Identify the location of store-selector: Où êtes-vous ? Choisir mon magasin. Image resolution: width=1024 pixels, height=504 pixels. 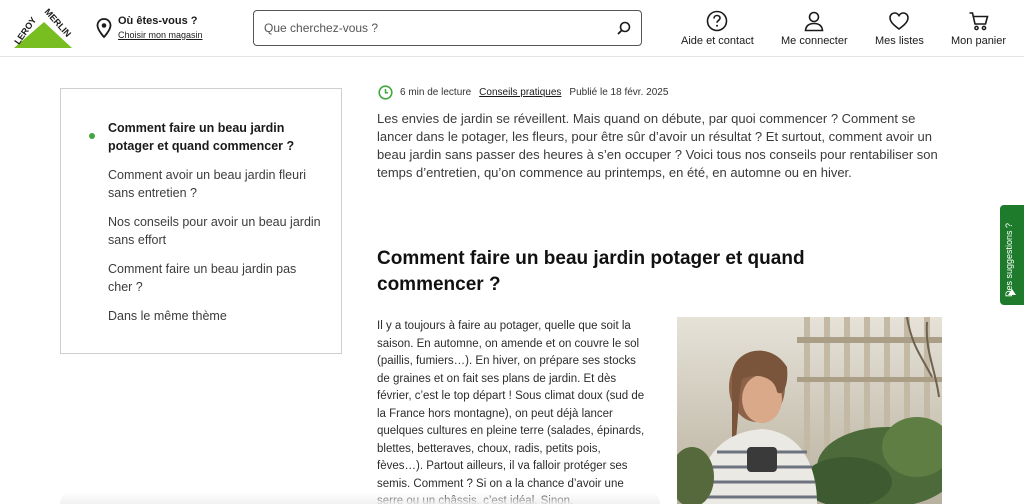
(149, 28).